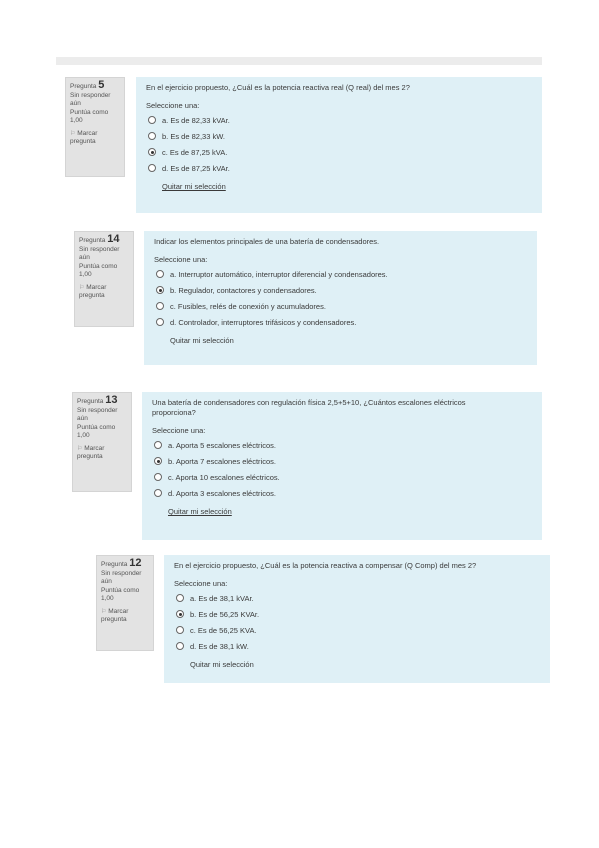 This screenshot has height=848, width=599. Describe the element at coordinates (357, 646) in the screenshot. I see `answer-option-d: d. Es de 38,1 kW.` at that location.